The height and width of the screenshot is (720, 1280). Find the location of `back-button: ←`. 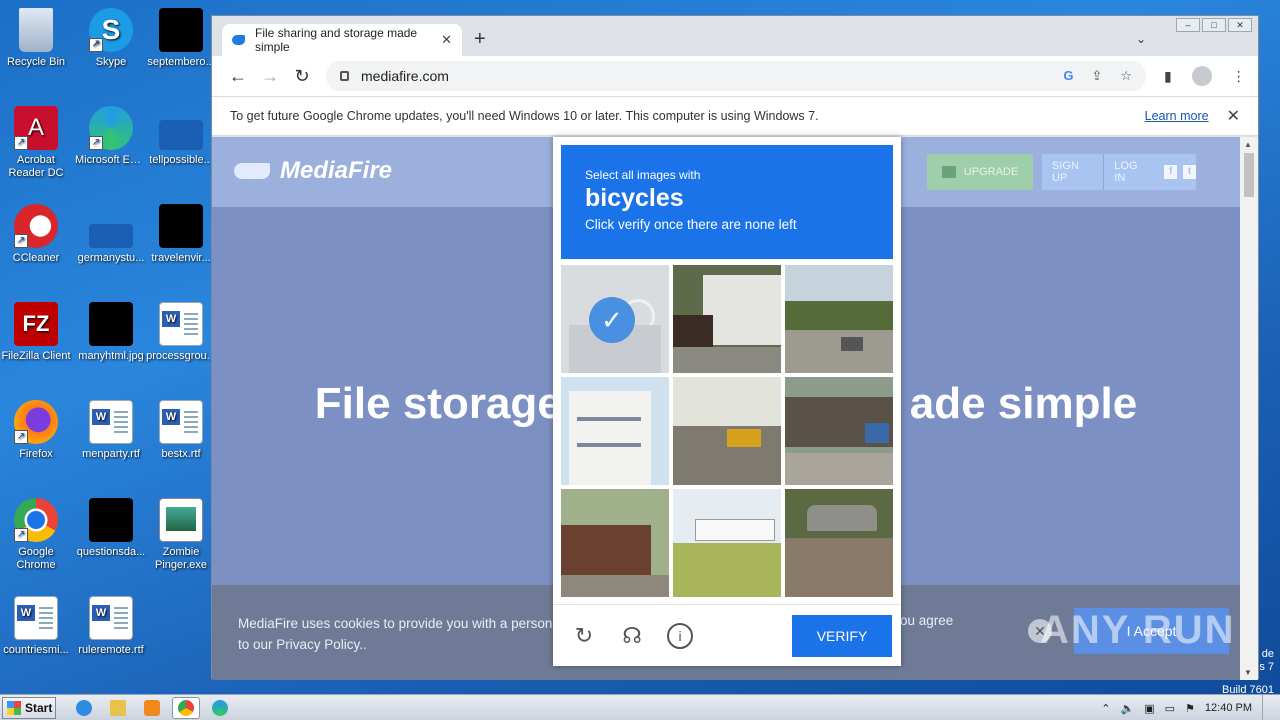

back-button: ← is located at coordinates (238, 76).